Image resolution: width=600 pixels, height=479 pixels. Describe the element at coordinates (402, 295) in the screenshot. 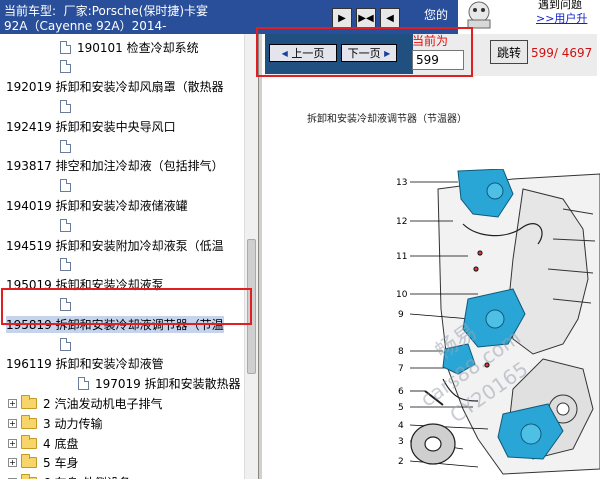

I see `callout-10: 10` at that location.